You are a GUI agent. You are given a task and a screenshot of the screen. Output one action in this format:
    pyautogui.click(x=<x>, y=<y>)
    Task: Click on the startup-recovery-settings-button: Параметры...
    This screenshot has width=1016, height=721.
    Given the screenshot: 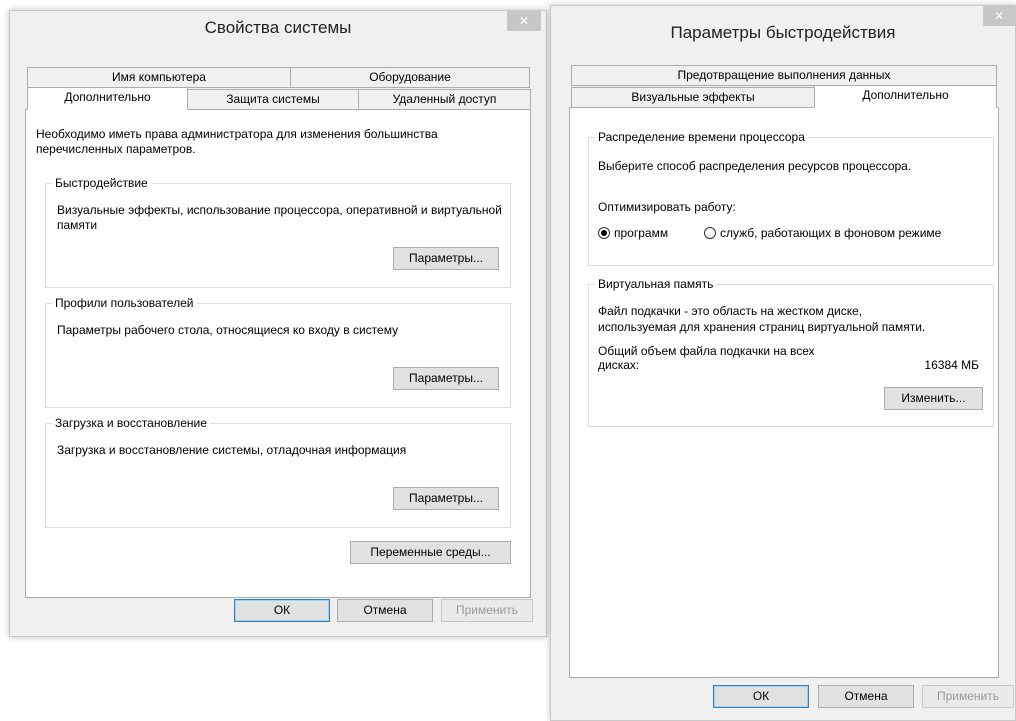 What is the action you would take?
    pyautogui.click(x=446, y=498)
    